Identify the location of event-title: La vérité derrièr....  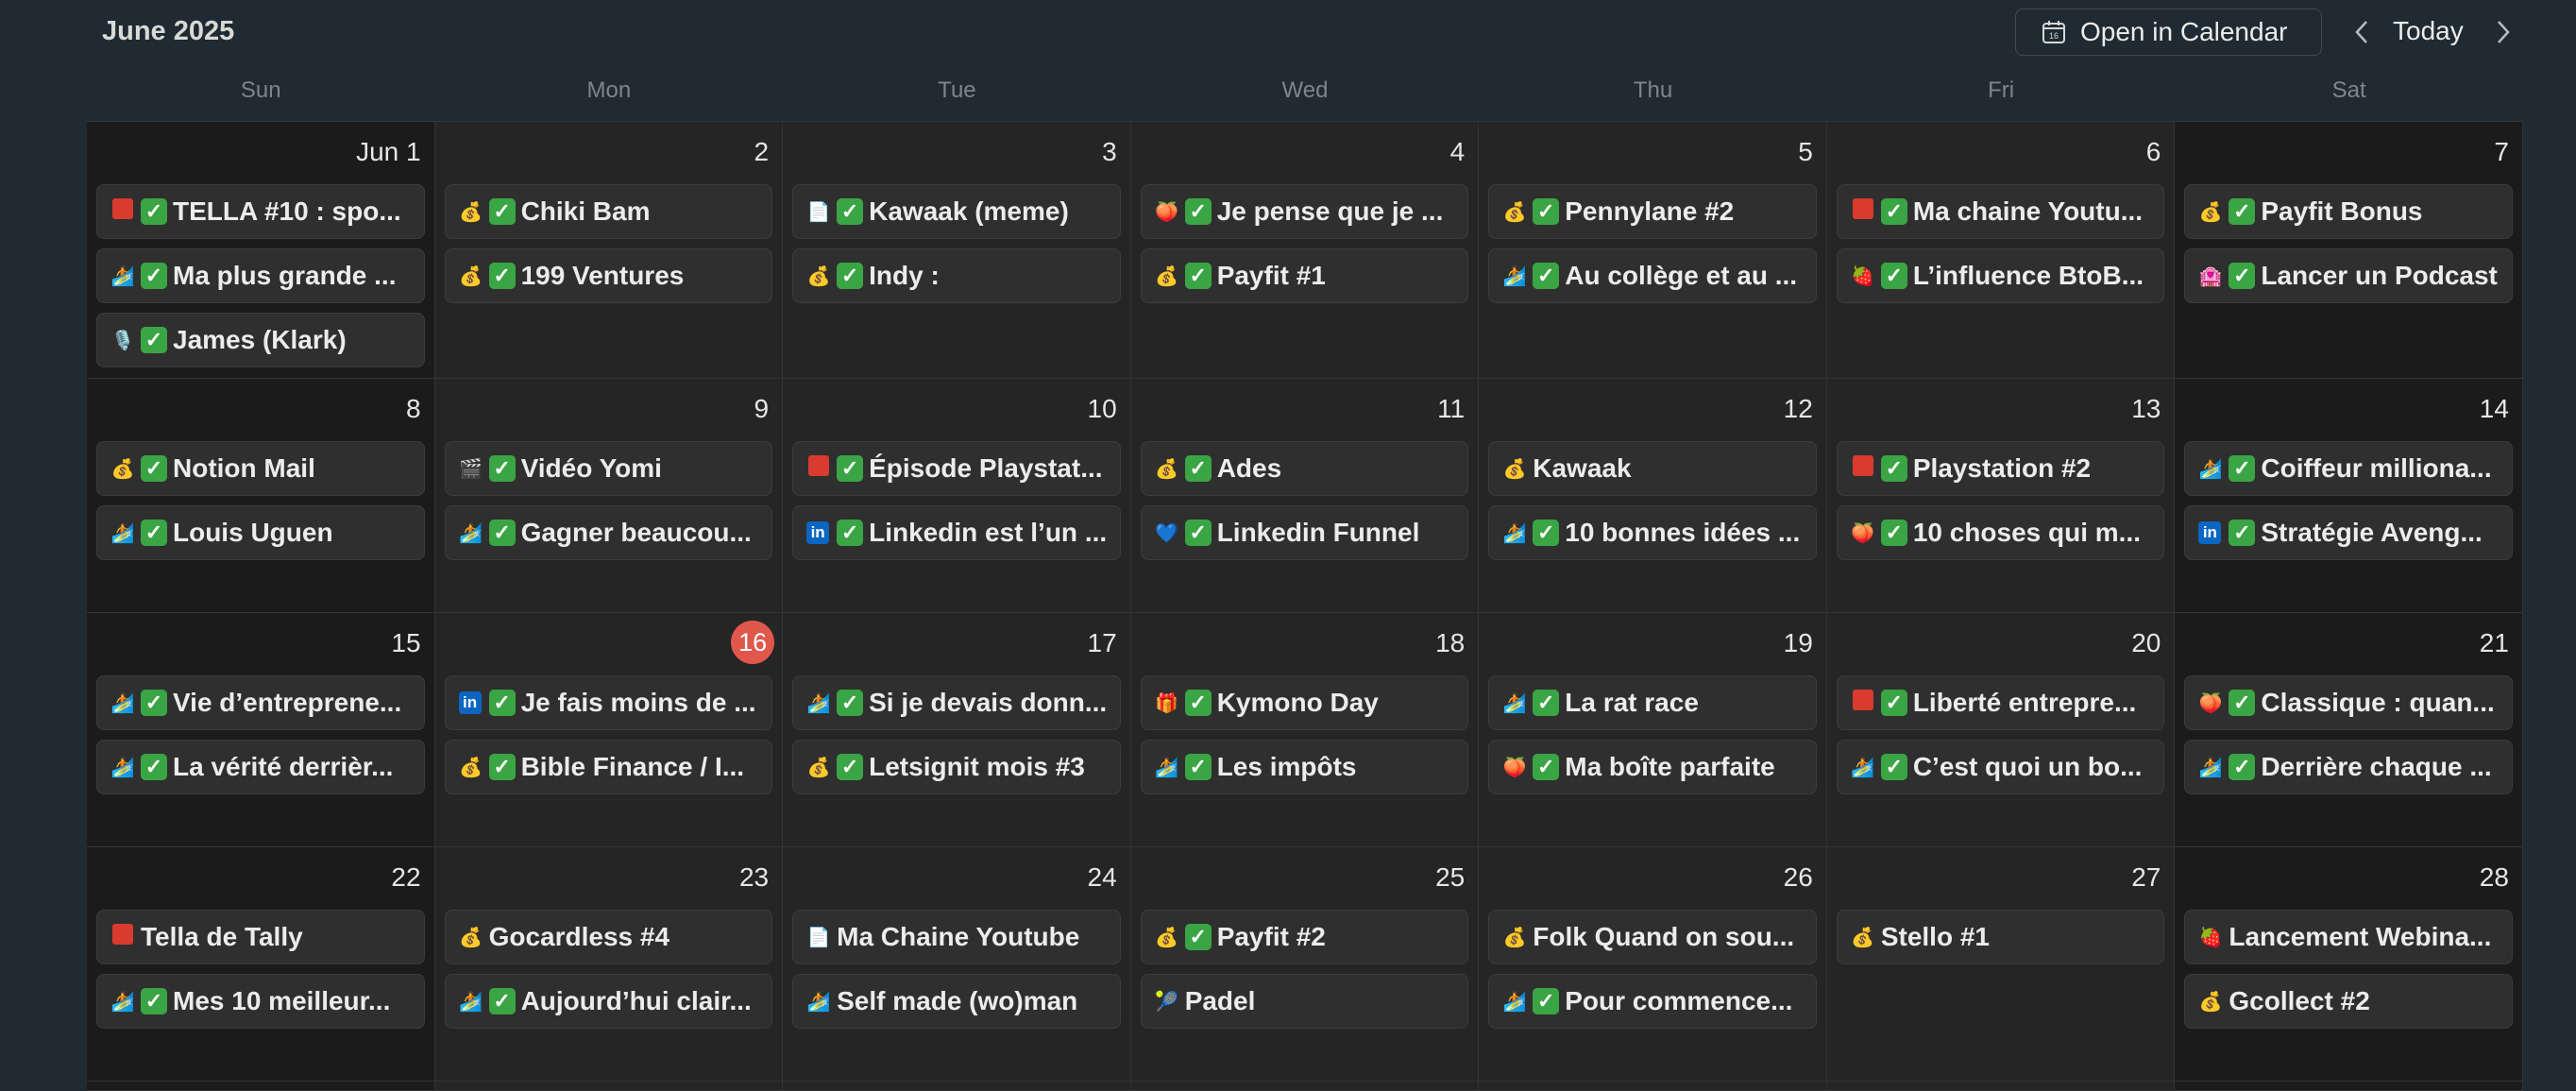
(283, 766).